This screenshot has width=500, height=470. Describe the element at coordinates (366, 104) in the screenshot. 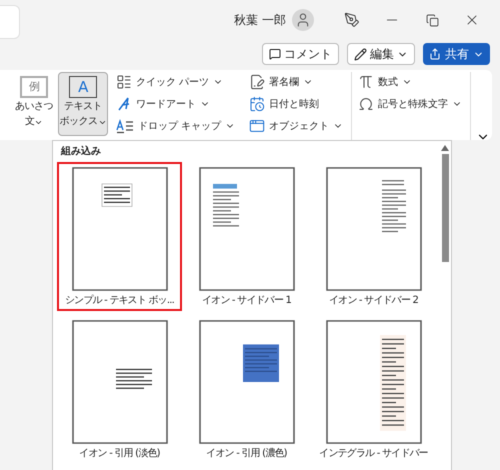

I see `omega-icon` at that location.